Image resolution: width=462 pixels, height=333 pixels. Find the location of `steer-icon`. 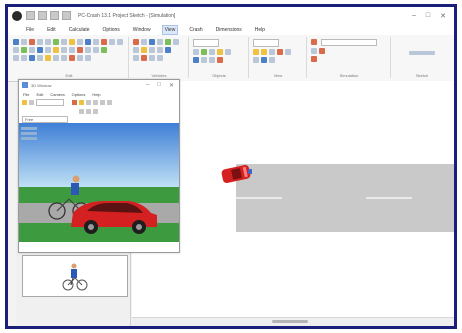

steer-icon is located at coordinates (160, 50).